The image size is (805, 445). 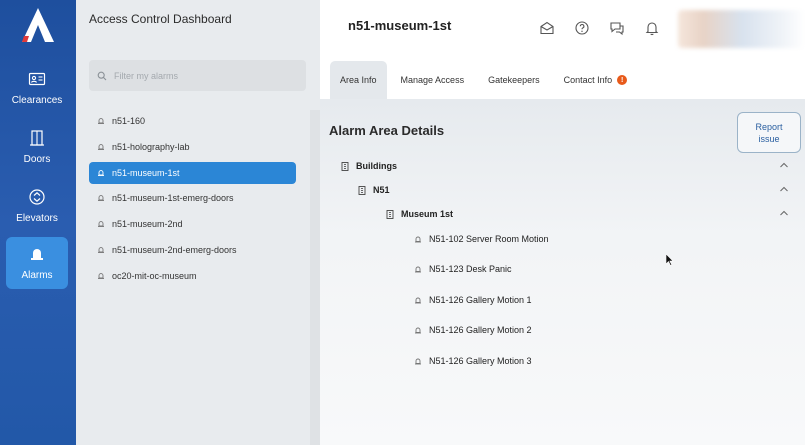 I want to click on tree-leaf-alarm: N51-102 Server Room Motion, so click(x=481, y=239).